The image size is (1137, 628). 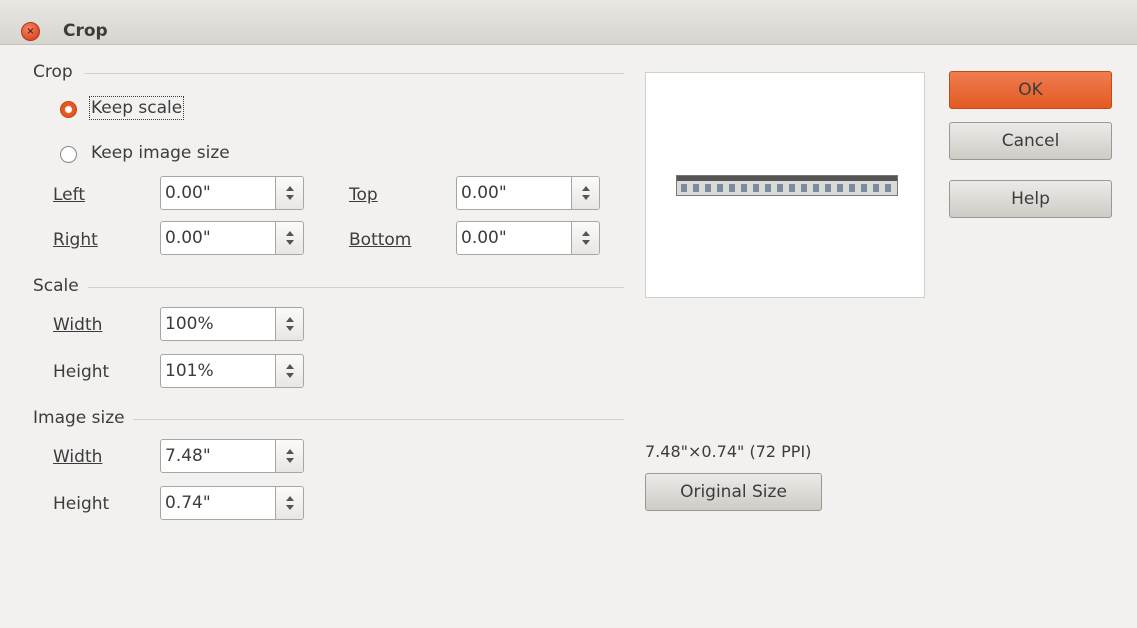 I want to click on right-input, so click(x=218, y=238).